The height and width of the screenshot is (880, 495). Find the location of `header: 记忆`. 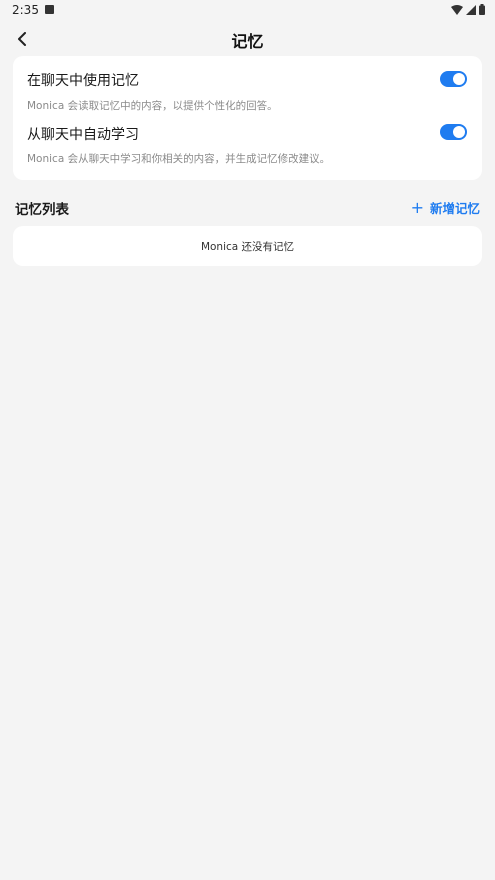

header: 记忆 is located at coordinates (247, 39).